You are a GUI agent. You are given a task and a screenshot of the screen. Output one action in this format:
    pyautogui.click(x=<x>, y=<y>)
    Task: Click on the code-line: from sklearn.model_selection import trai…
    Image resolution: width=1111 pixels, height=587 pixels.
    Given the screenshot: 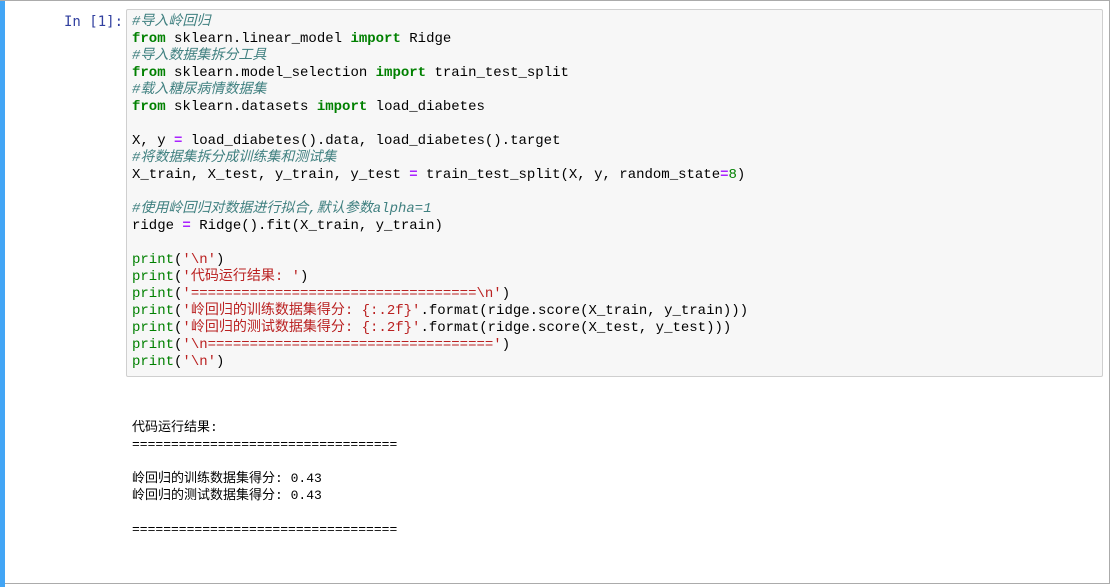 What is the action you would take?
    pyautogui.click(x=440, y=73)
    